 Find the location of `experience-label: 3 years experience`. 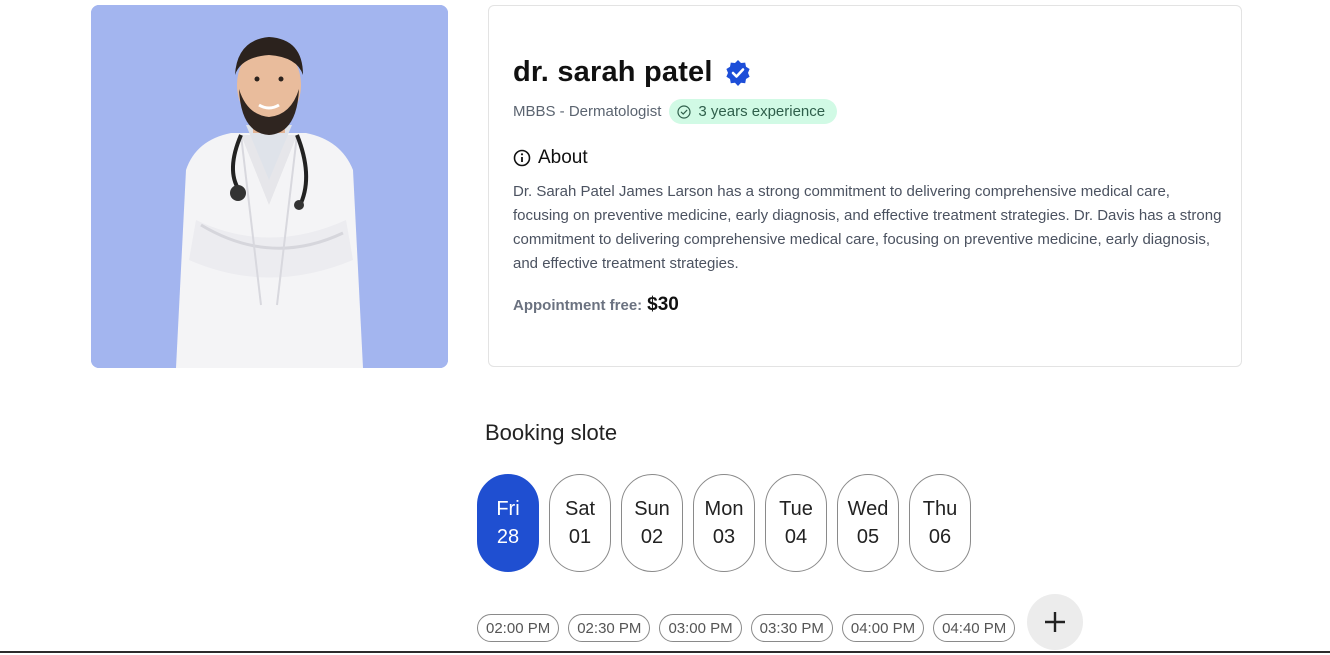

experience-label: 3 years experience is located at coordinates (762, 111).